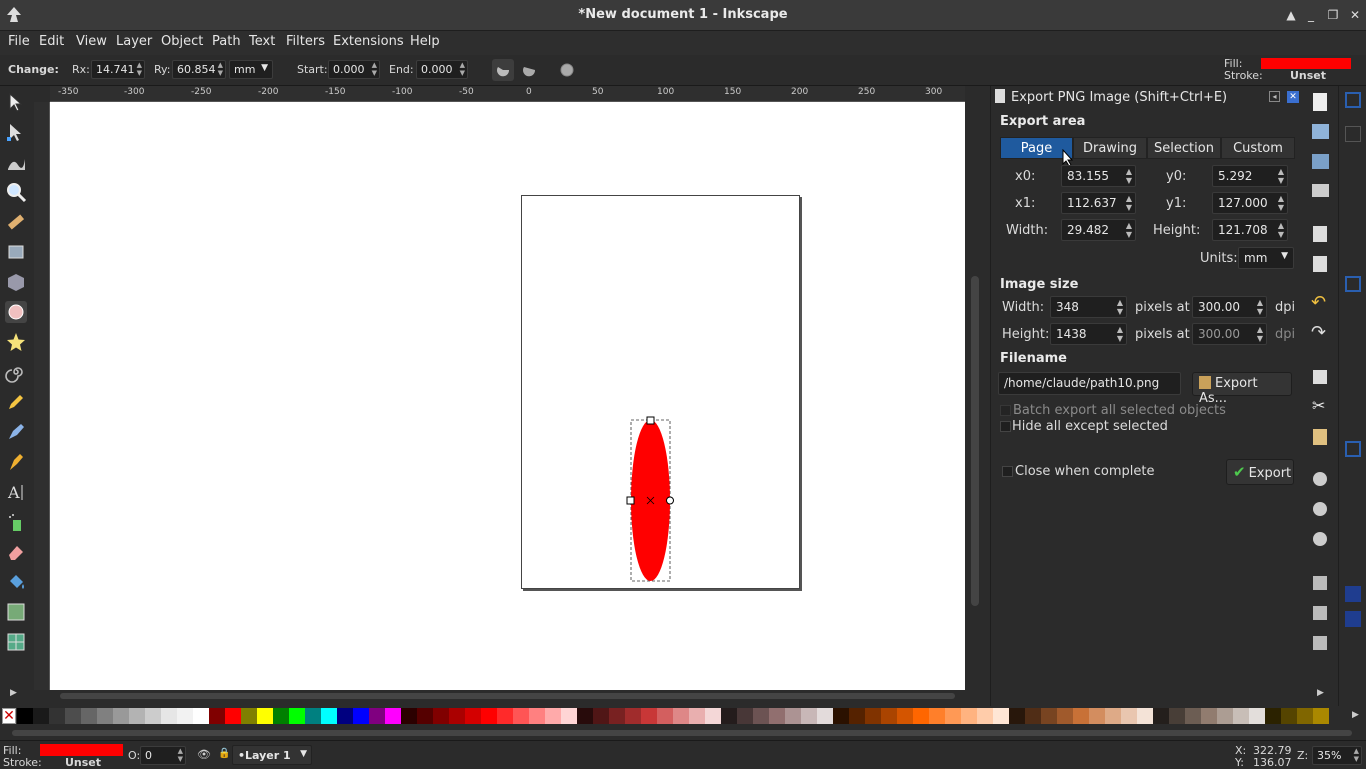 The height and width of the screenshot is (769, 1366). What do you see at coordinates (1320, 613) in the screenshot?
I see `clone-icon` at bounding box center [1320, 613].